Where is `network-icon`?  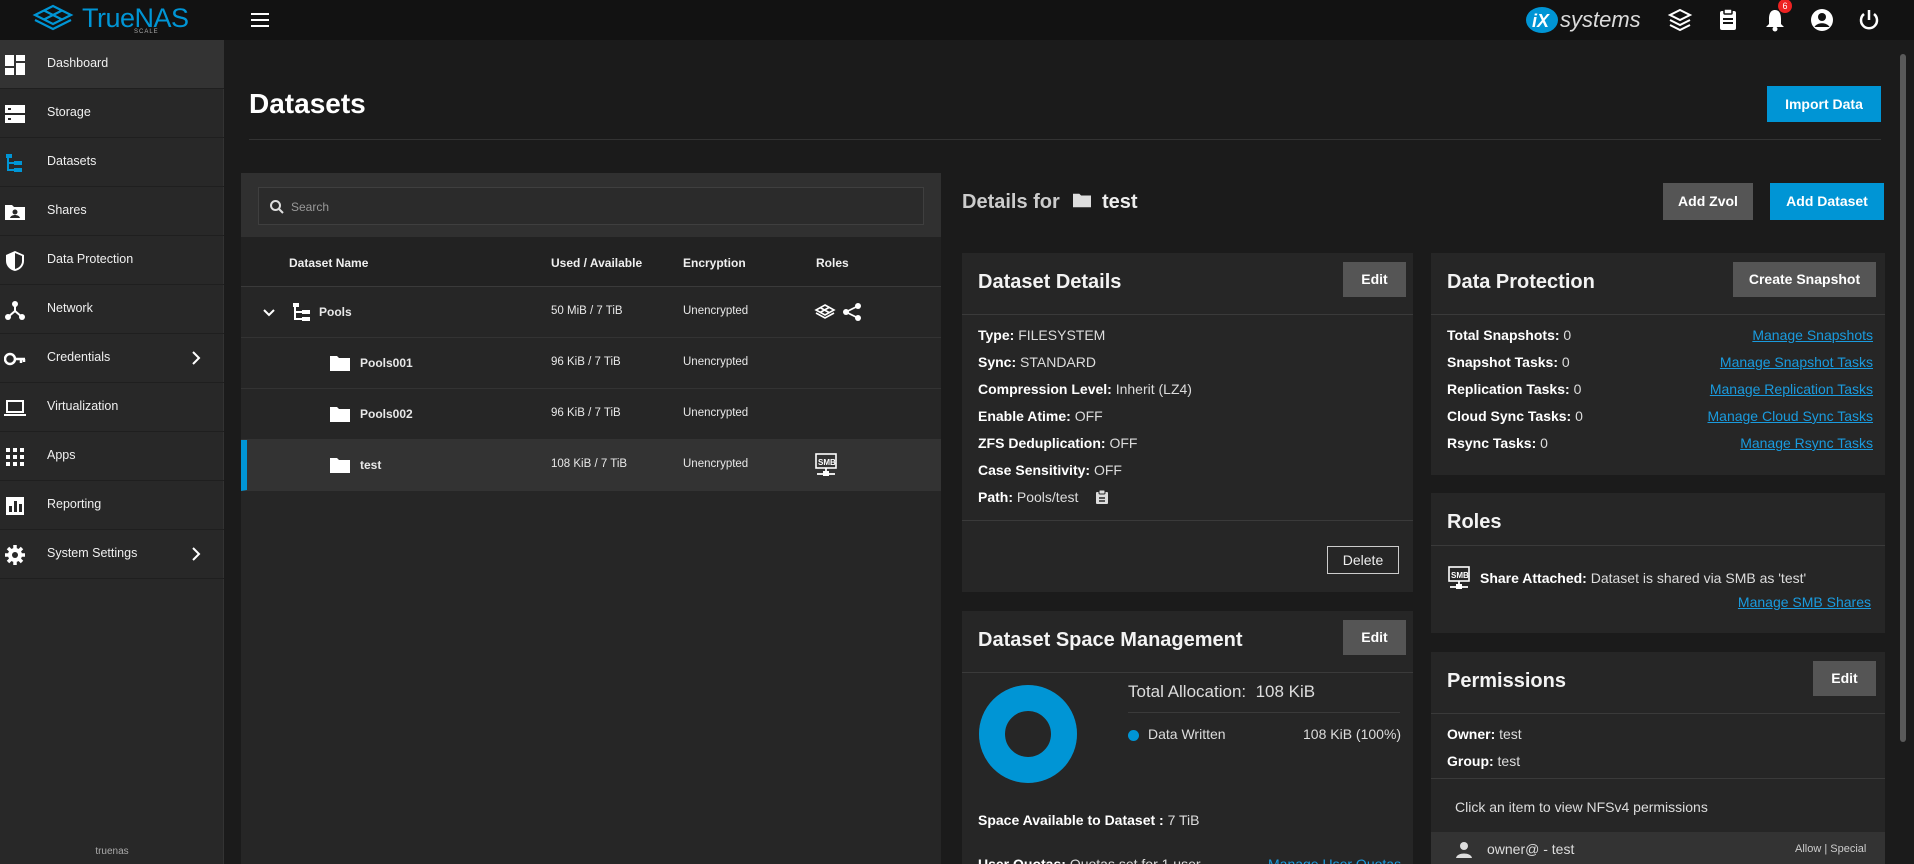
network-icon is located at coordinates (15, 310).